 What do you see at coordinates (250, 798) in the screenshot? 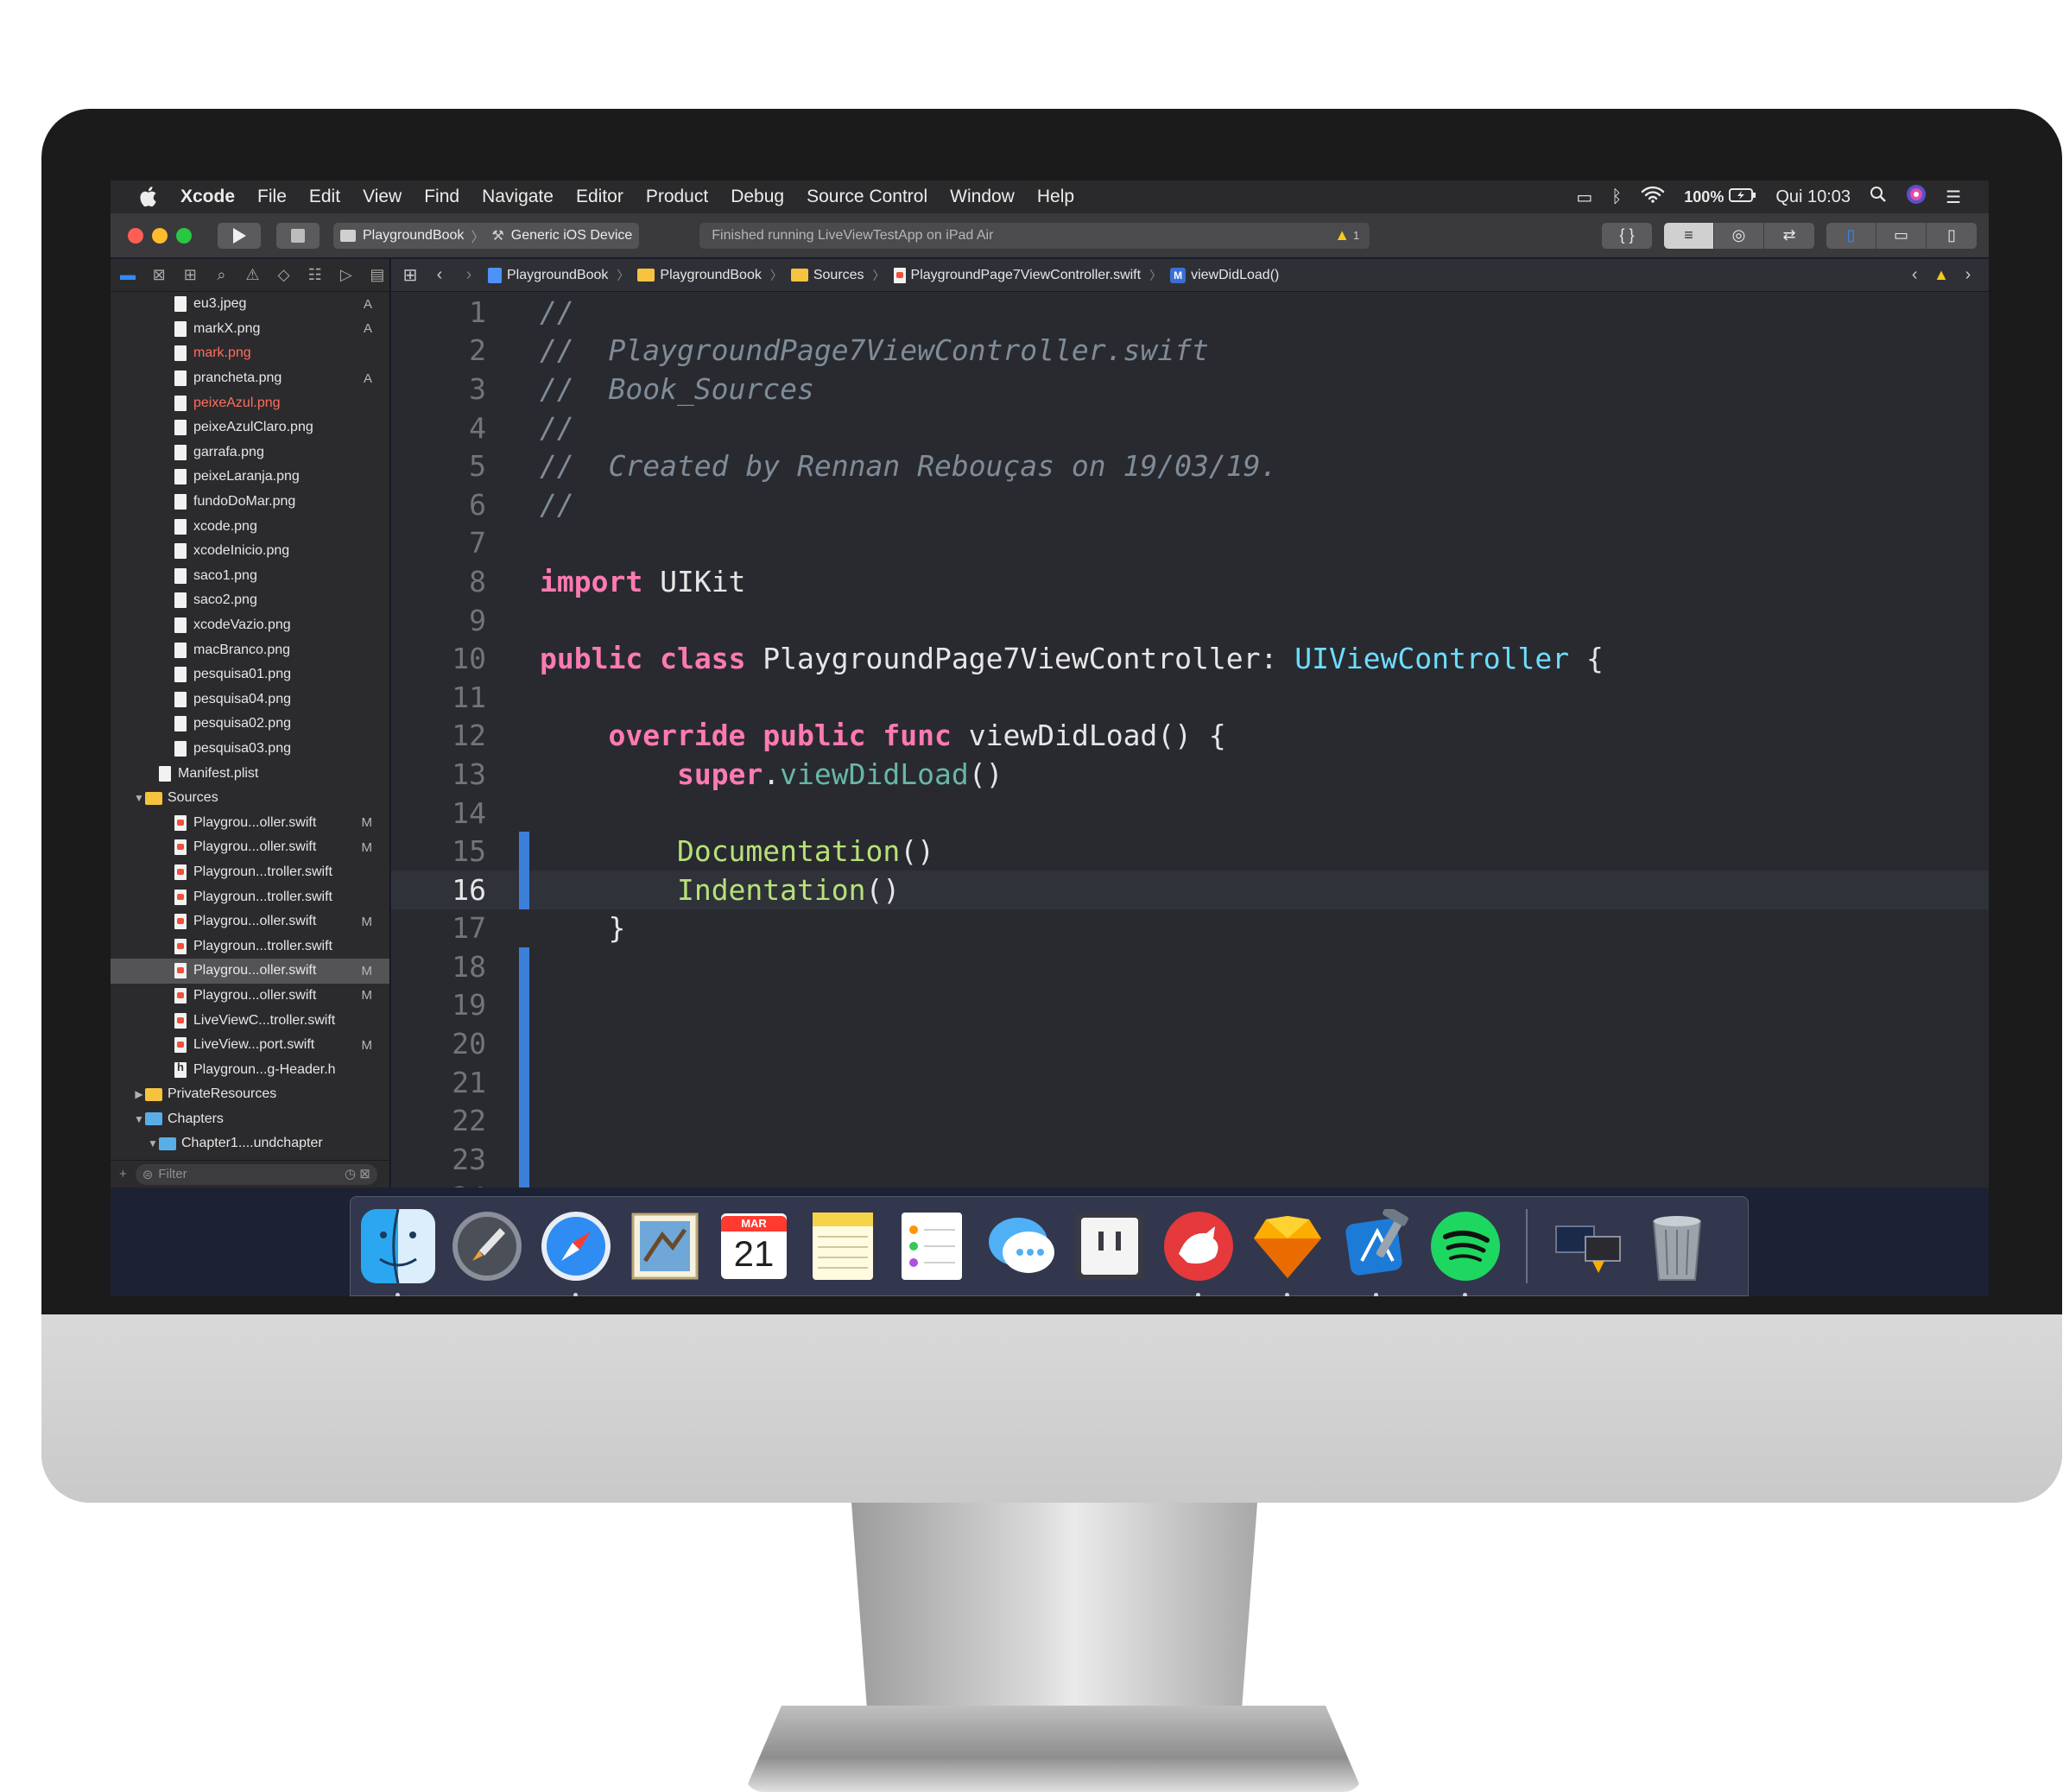
I see `file-tree-row: ▼ Sources` at bounding box center [250, 798].